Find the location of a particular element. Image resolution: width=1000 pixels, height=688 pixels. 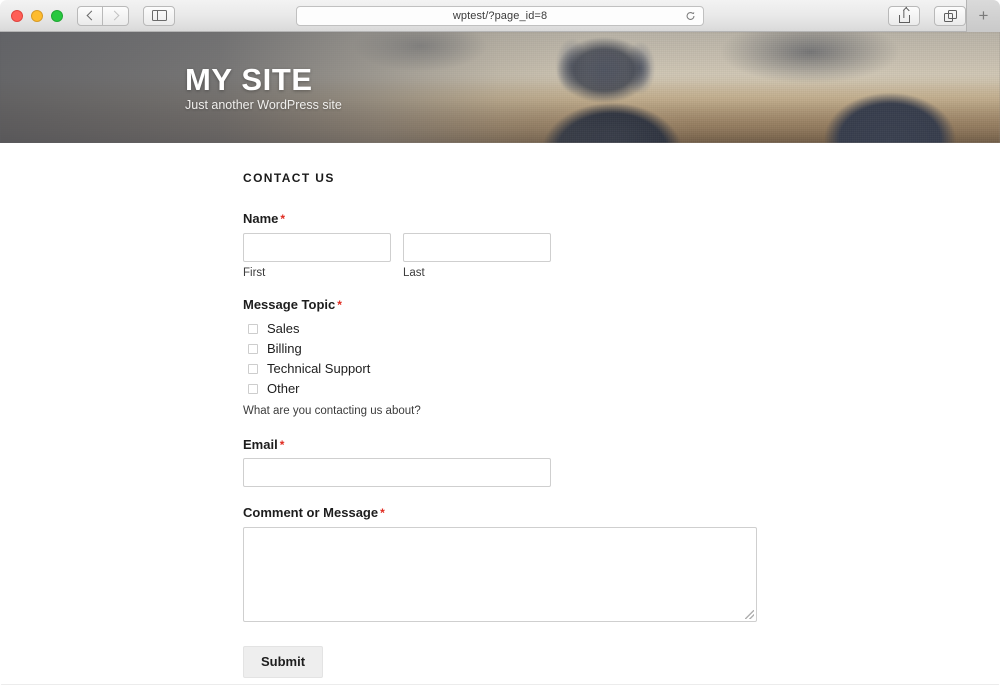

last-name-column: Last is located at coordinates (477, 256).